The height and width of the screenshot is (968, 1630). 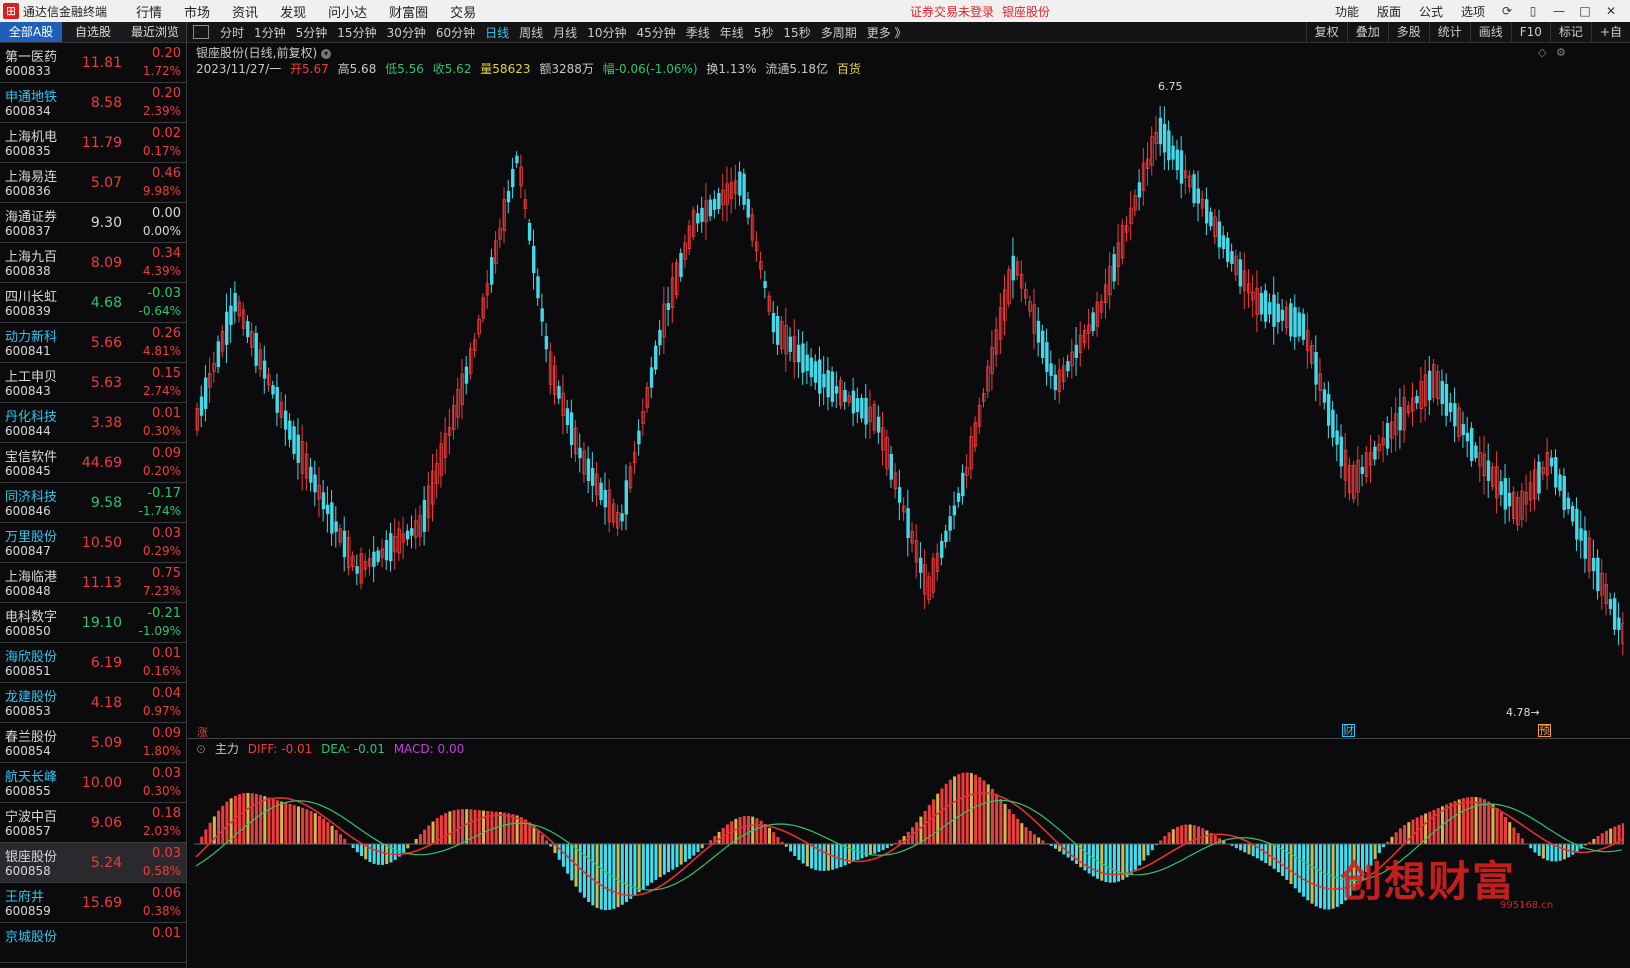 What do you see at coordinates (270, 32) in the screenshot?
I see `period-tab: 1分钟` at bounding box center [270, 32].